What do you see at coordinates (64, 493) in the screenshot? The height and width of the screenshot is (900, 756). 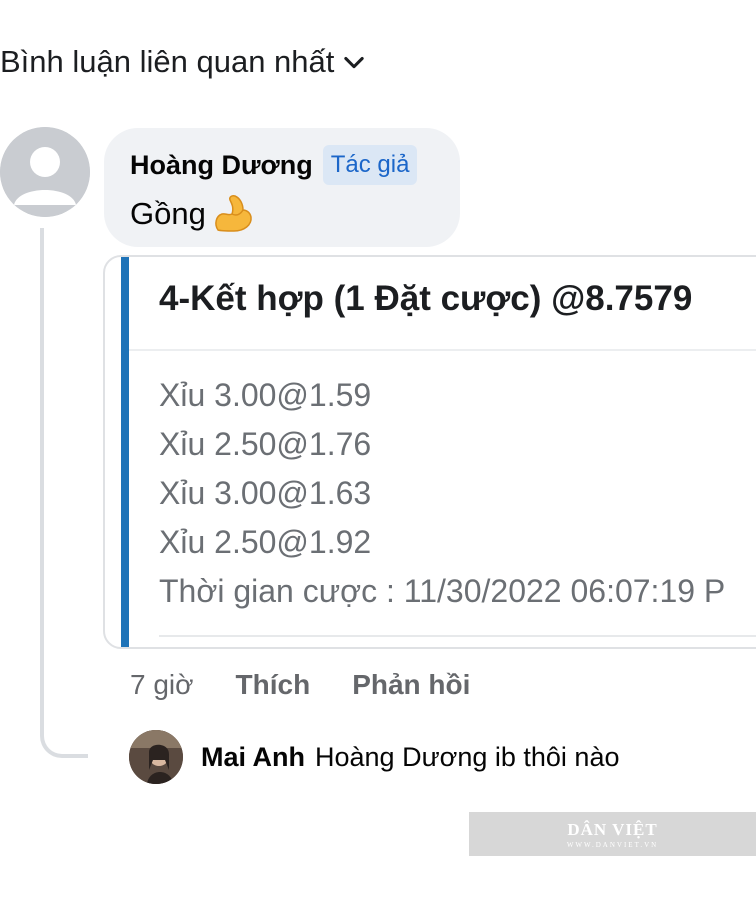 I see `thread-connector` at bounding box center [64, 493].